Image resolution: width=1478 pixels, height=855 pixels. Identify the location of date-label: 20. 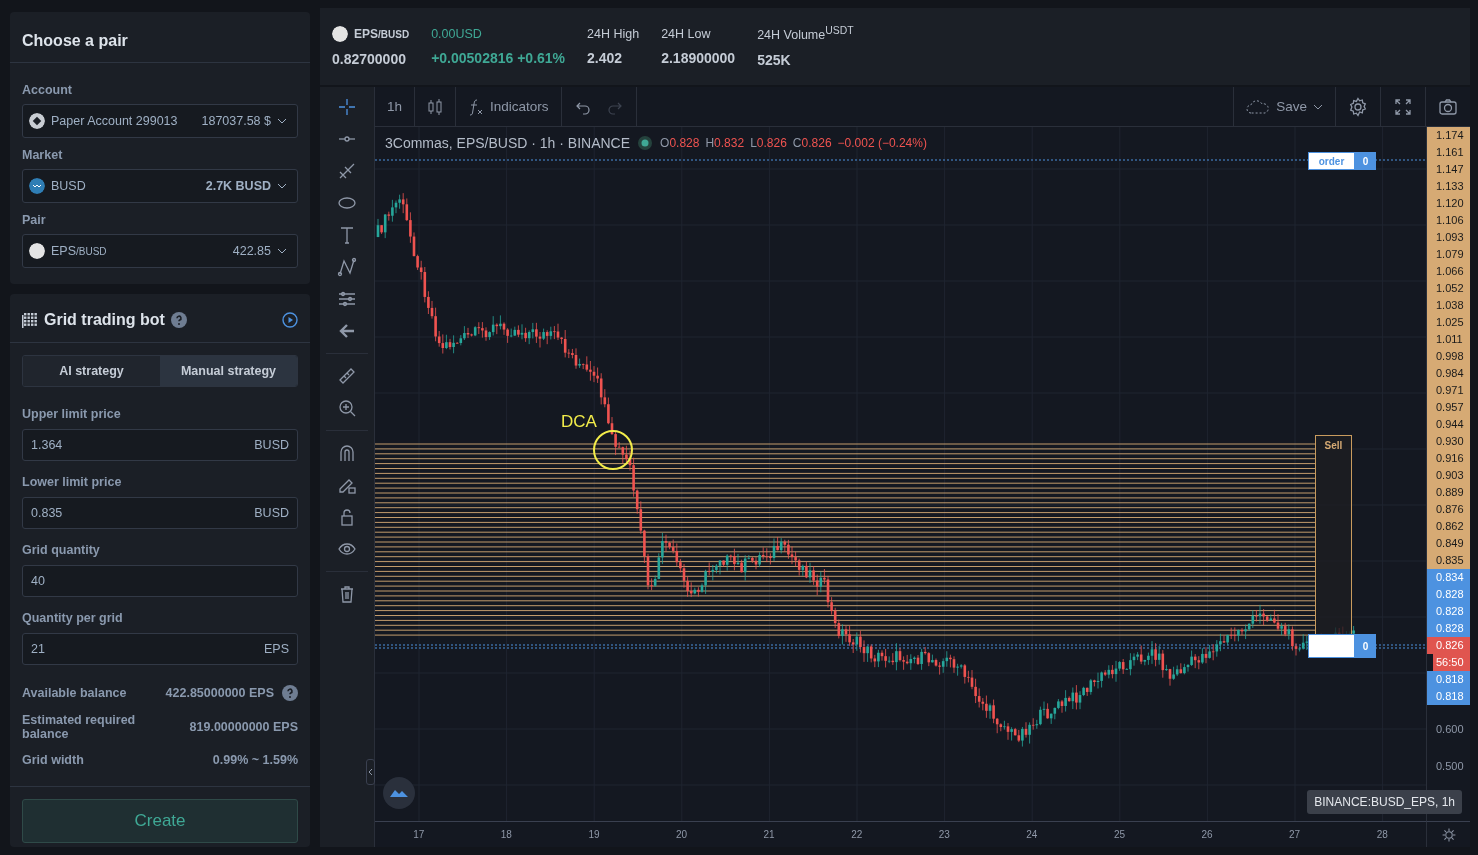
(681, 834).